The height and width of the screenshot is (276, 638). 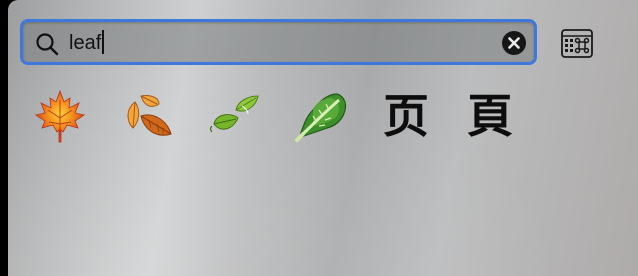 I want to click on search-input: leaf, so click(x=87, y=43).